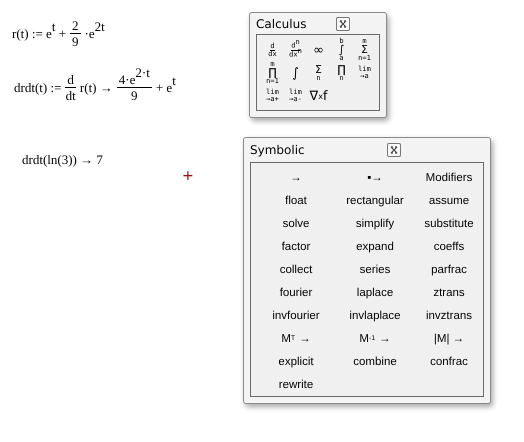 This screenshot has width=524, height=442. What do you see at coordinates (296, 361) in the screenshot?
I see `palette-button: explicit` at bounding box center [296, 361].